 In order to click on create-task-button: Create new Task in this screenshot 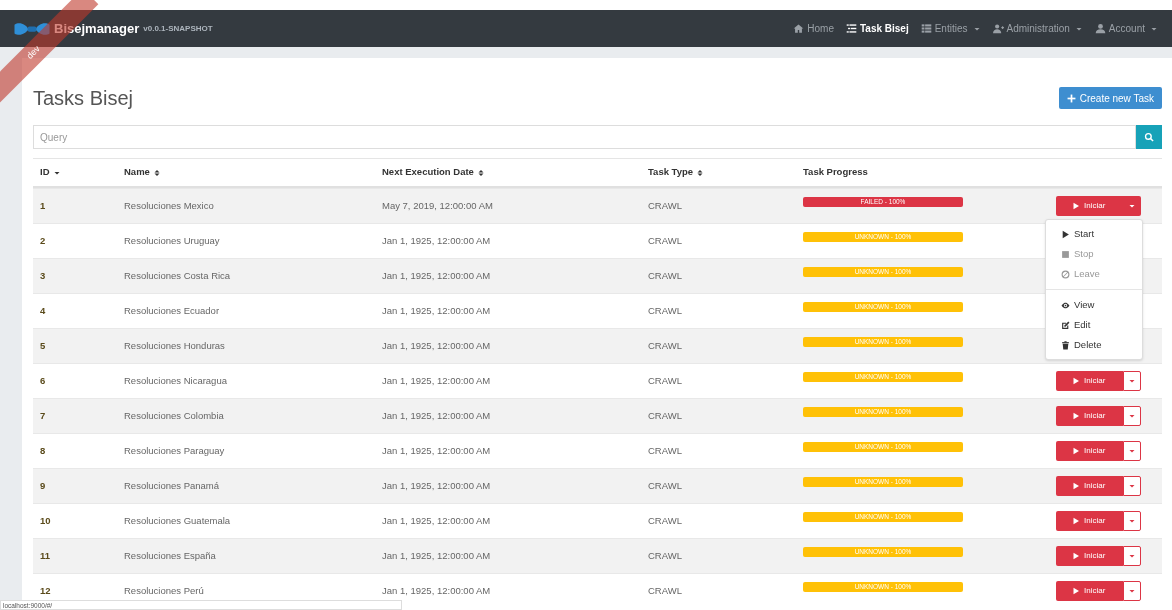, I will do `click(1110, 98)`.